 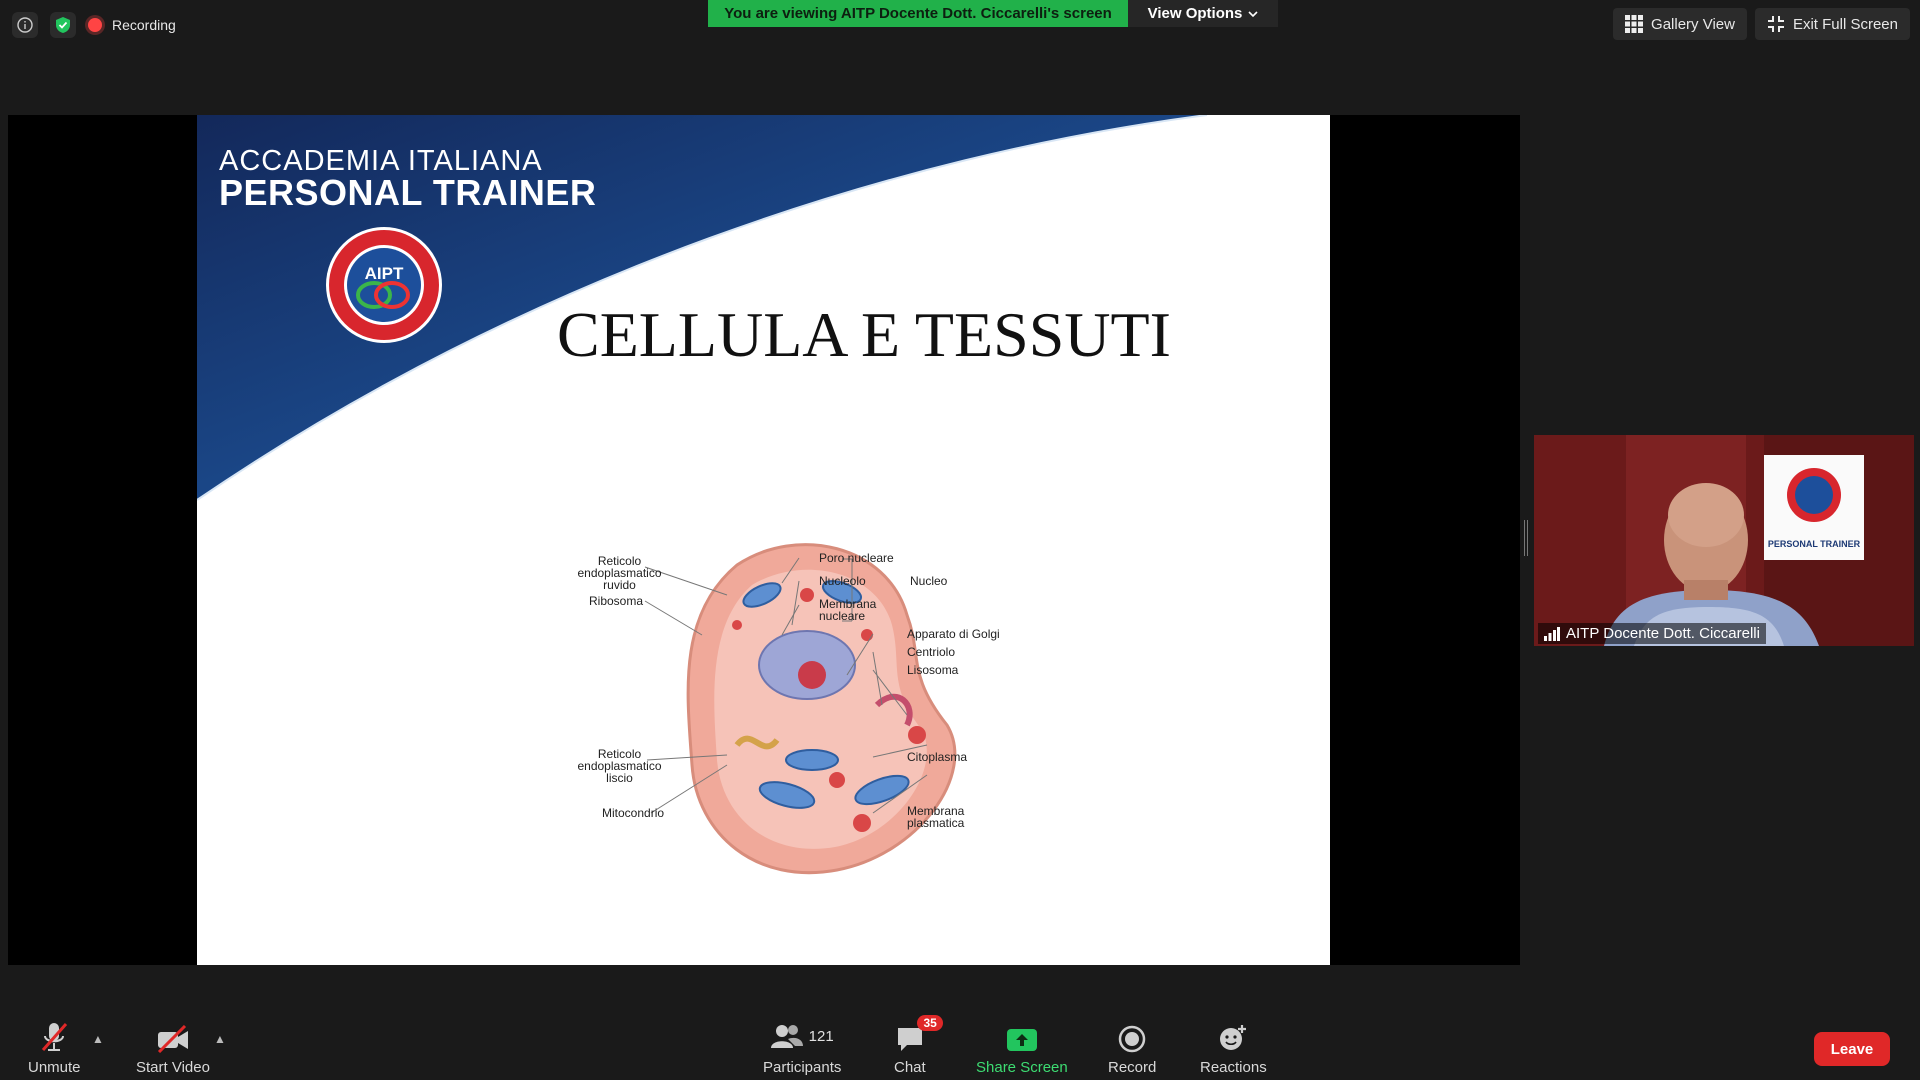 What do you see at coordinates (408, 192) in the screenshot?
I see `slide-brand-line2: PERSONAL TRAINER` at bounding box center [408, 192].